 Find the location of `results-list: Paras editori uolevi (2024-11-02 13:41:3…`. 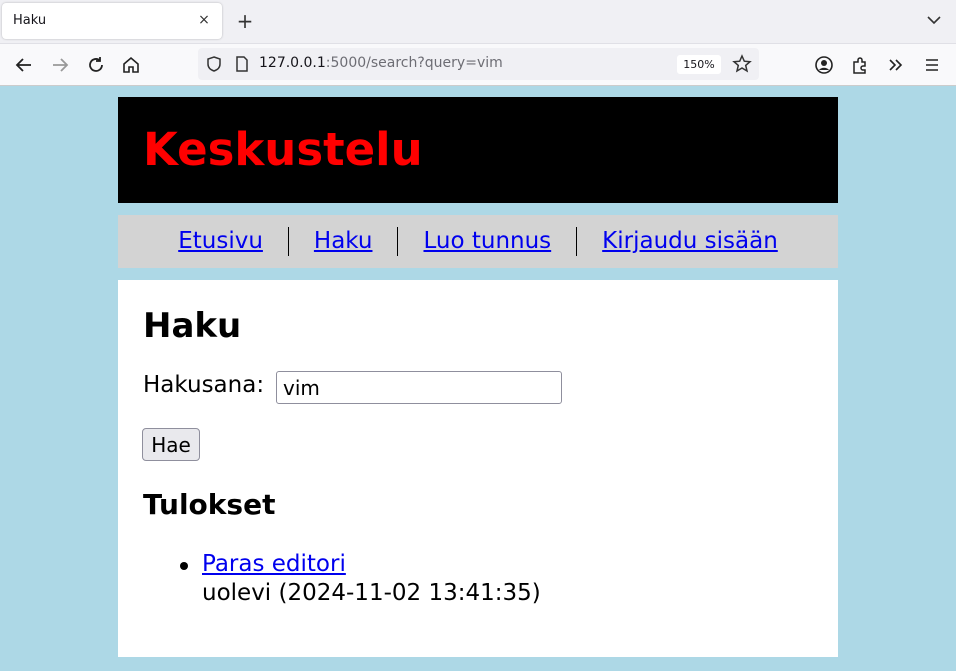

results-list: Paras editori uolevi (2024-11-02 13:41:3… is located at coordinates (359, 579).